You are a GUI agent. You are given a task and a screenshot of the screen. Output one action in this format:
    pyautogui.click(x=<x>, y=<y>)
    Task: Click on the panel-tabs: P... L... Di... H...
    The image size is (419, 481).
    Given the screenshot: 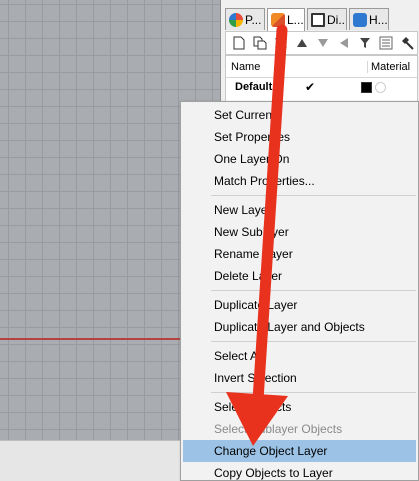 What is the action you would take?
    pyautogui.click(x=308, y=19)
    